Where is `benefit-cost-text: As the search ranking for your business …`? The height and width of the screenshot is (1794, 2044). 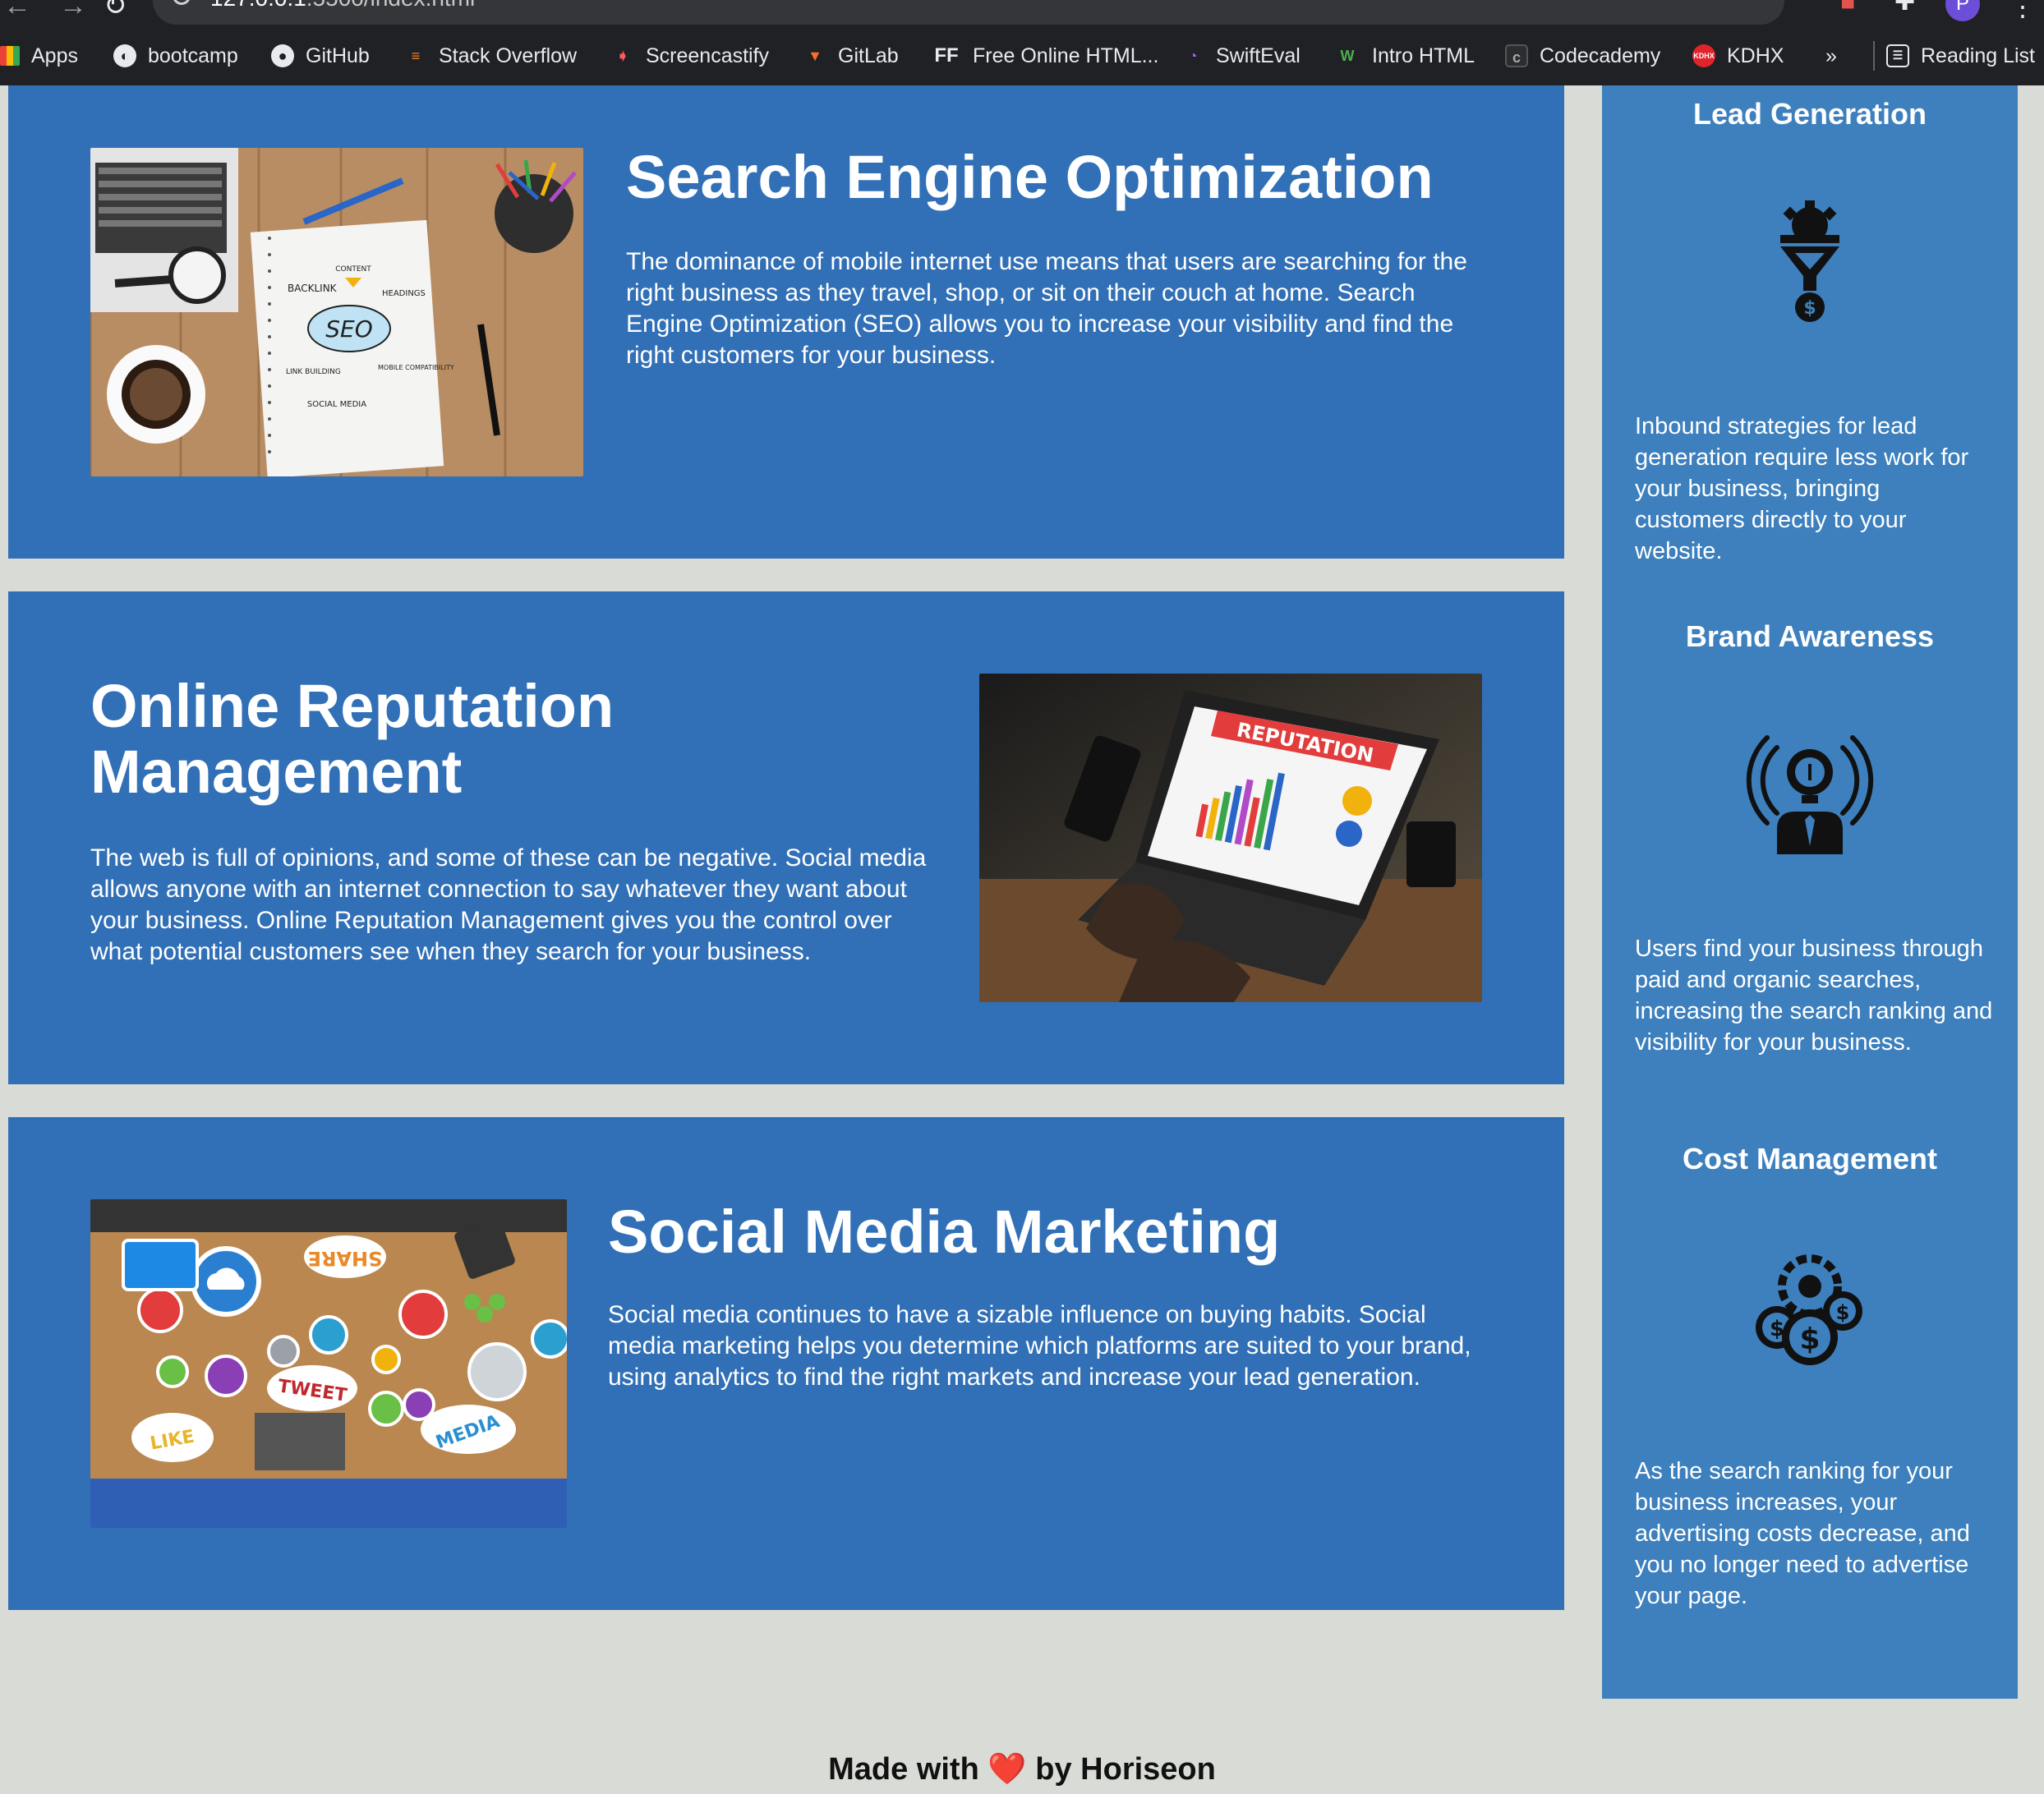
benefit-cost-text: As the search ranking for your business … is located at coordinates (1802, 1533).